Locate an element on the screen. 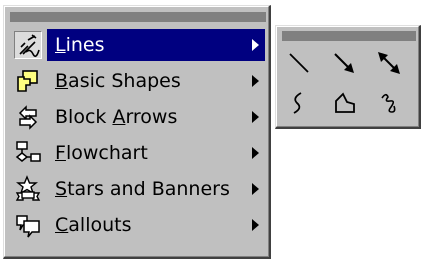 This screenshot has width=421, height=261. menu-item-lines: Lines is located at coordinates (137, 45).